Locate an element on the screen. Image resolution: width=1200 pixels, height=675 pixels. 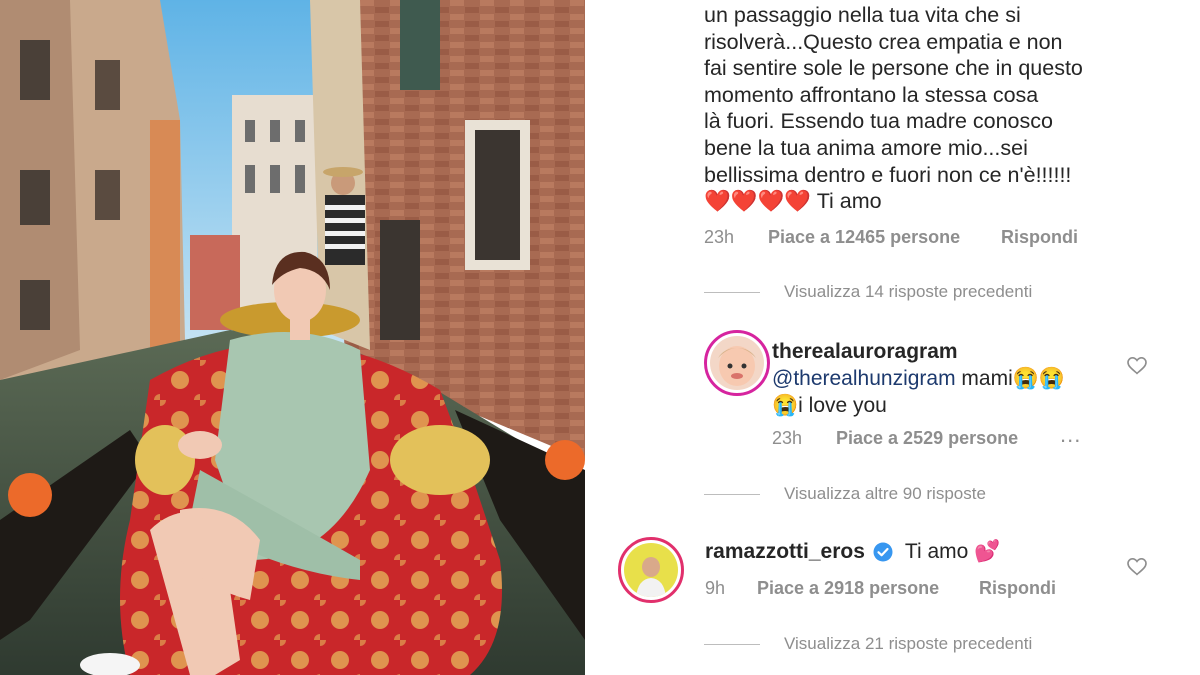
comment-username: ramazzotti_eros is located at coordinates (785, 551).